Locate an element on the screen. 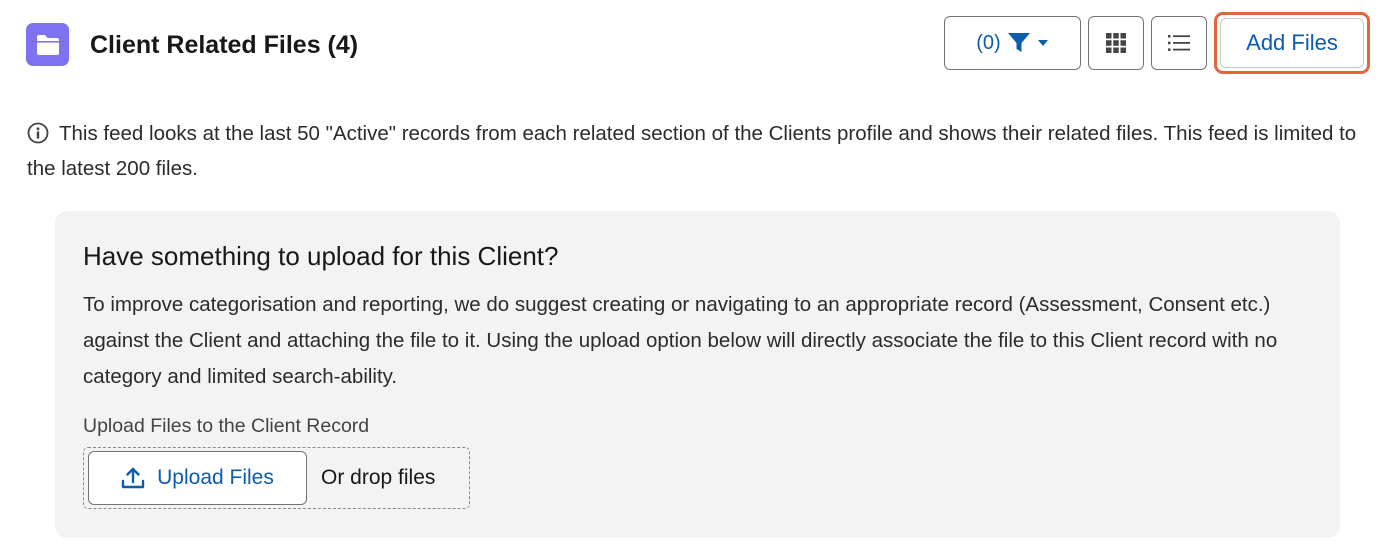 The image size is (1396, 558). list-view-button is located at coordinates (1179, 43).